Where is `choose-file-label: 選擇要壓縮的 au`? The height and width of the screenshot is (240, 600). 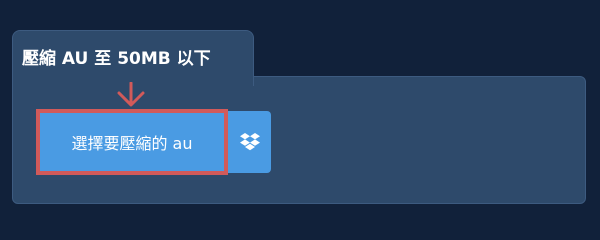
choose-file-label: 選擇要壓縮的 au is located at coordinates (132, 143).